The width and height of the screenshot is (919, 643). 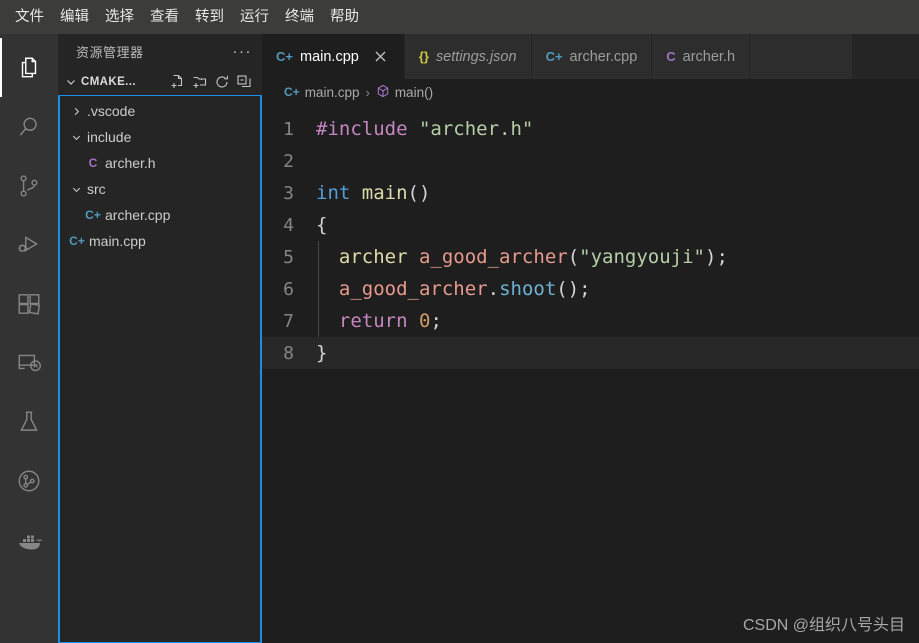 What do you see at coordinates (590, 92) in the screenshot?
I see `breadcrumb: C+ main.cpp › main()` at bounding box center [590, 92].